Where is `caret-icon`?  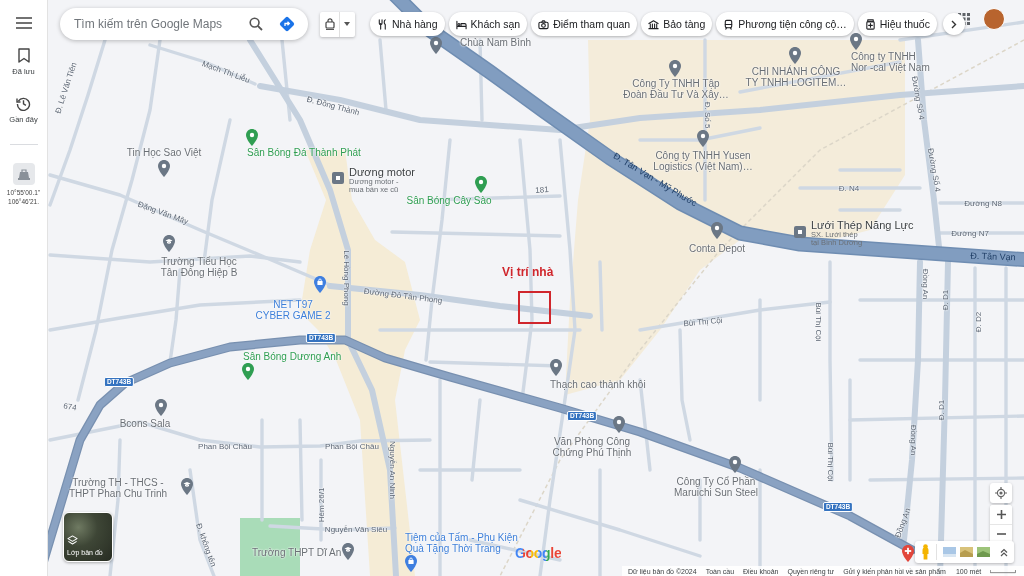
caret-icon is located at coordinates (347, 24).